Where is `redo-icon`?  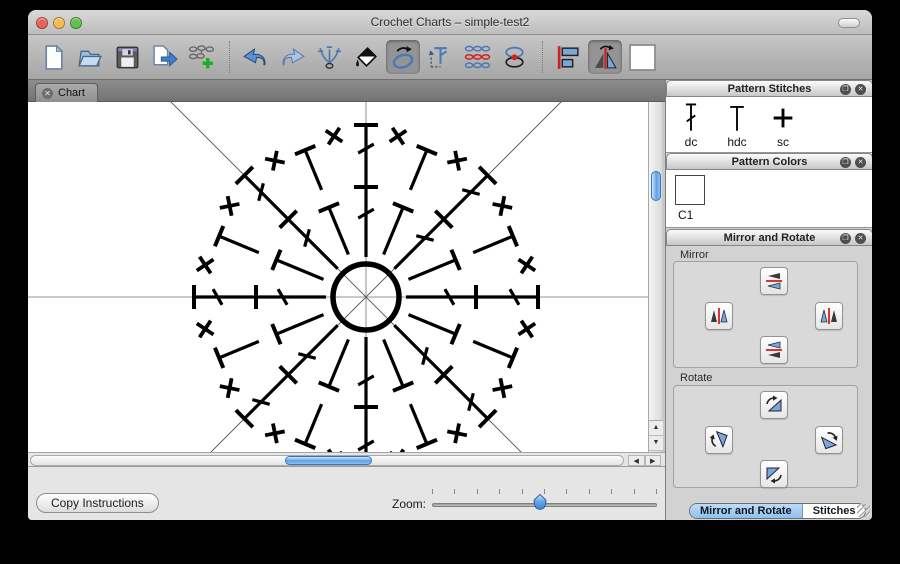
redo-icon is located at coordinates (293, 56).